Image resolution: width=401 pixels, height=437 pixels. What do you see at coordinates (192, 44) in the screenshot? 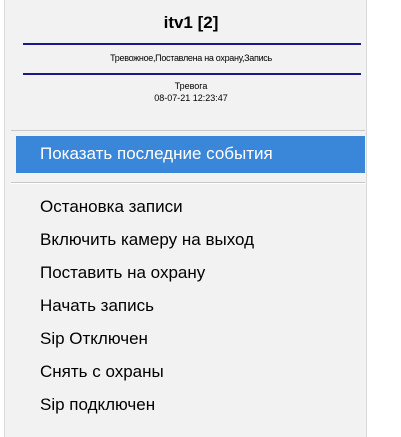
I see `header-divider-top` at bounding box center [192, 44].